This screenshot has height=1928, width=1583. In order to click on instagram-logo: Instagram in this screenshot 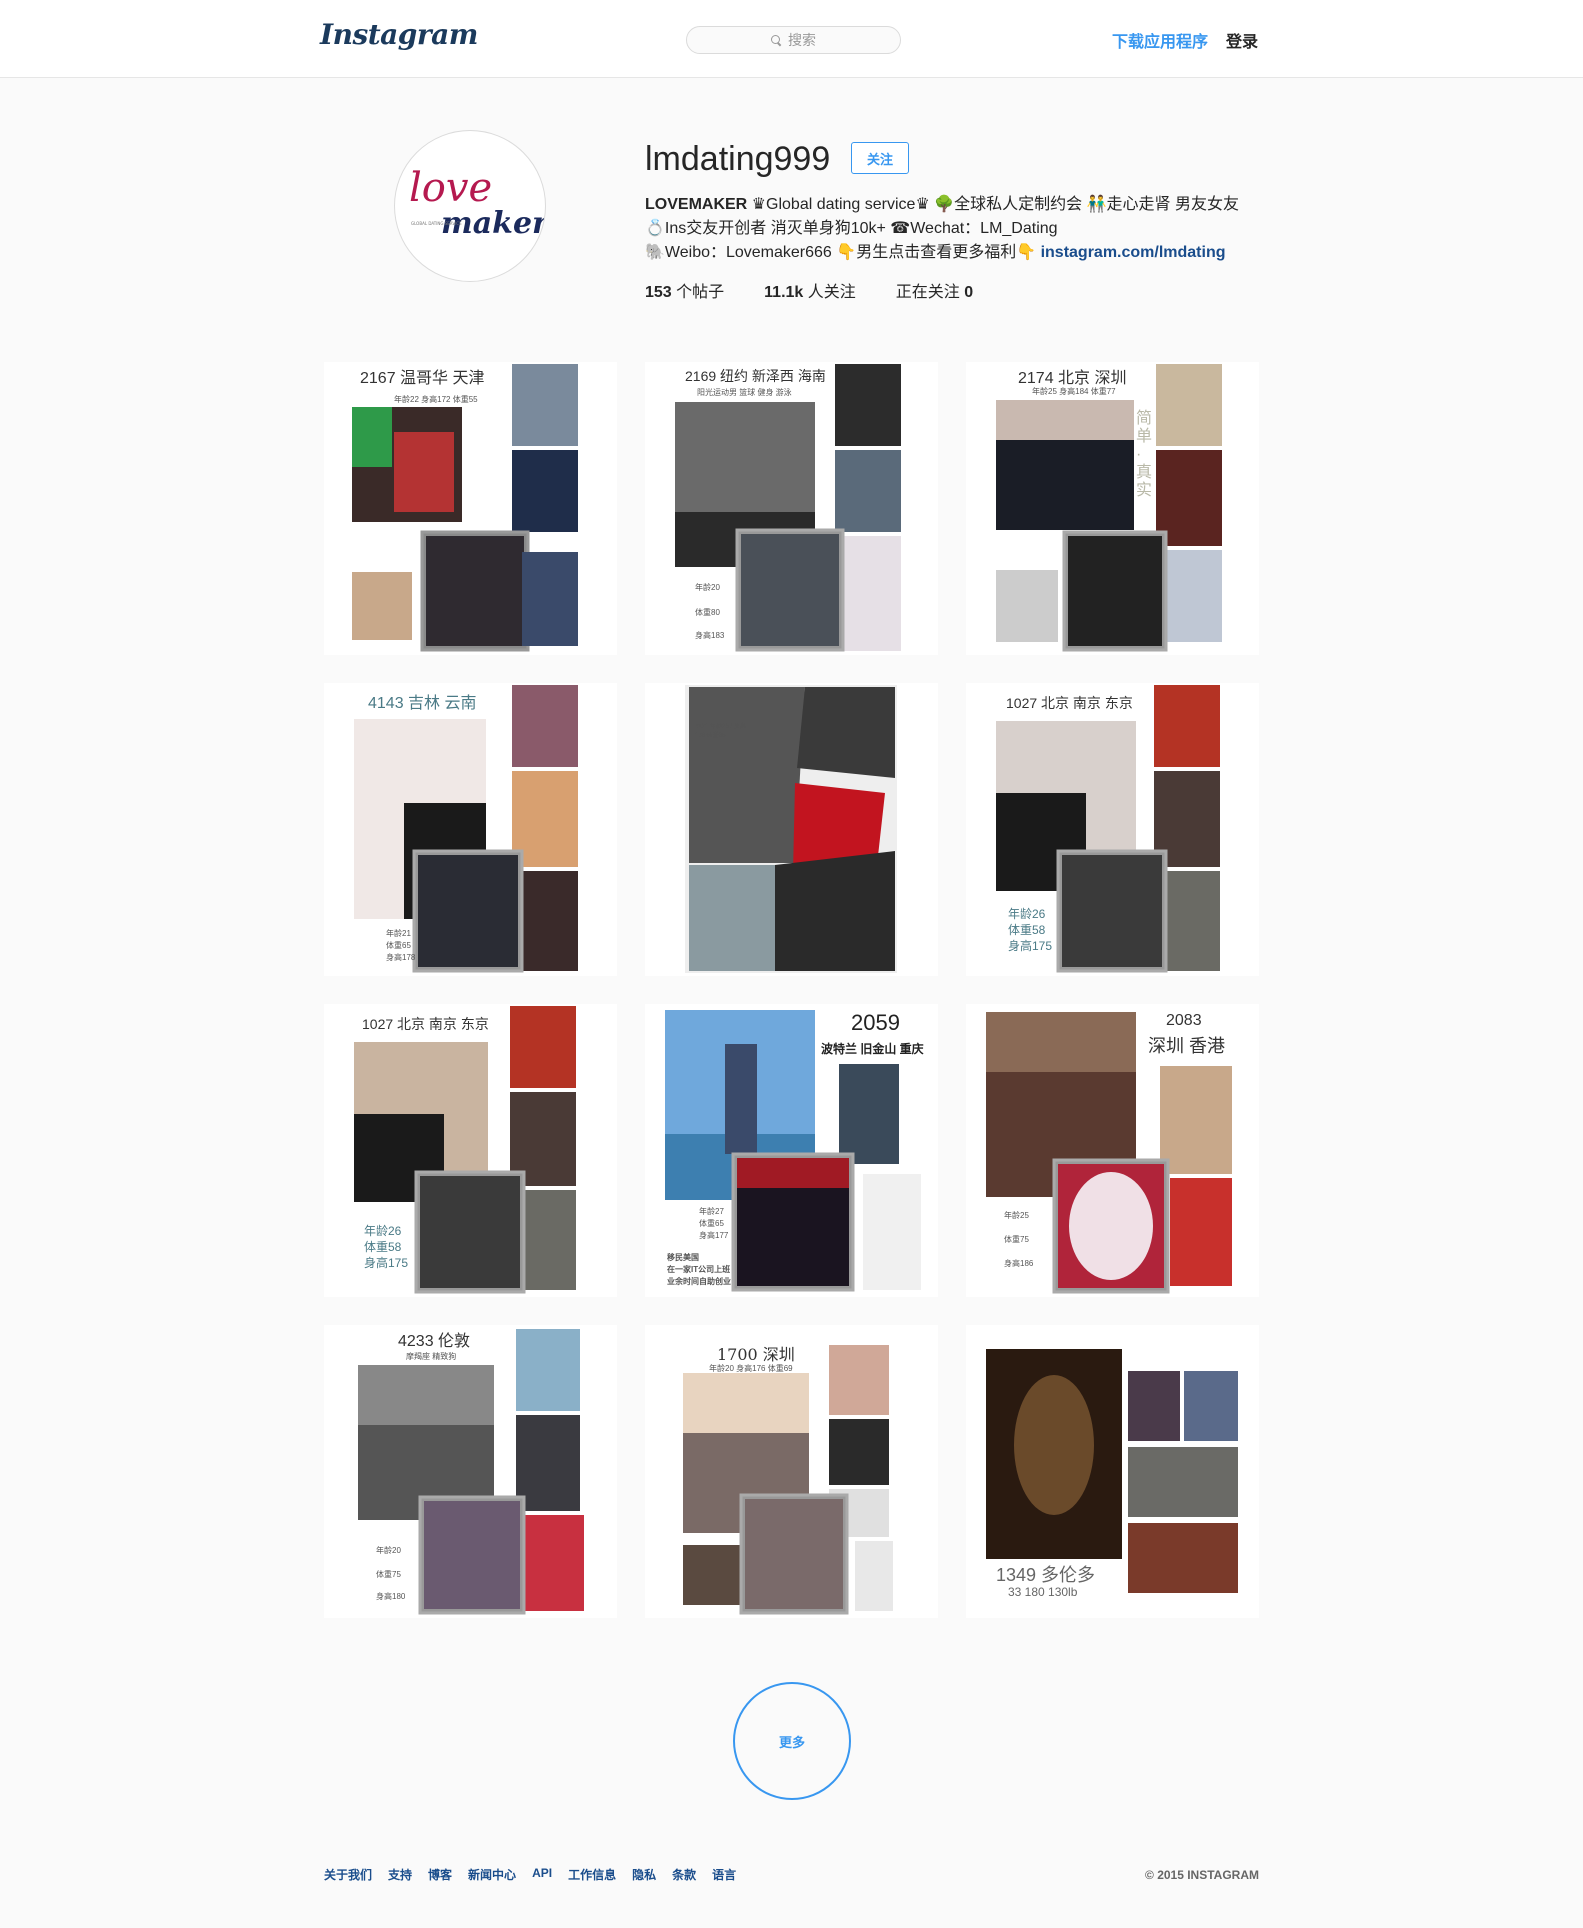, I will do `click(399, 34)`.